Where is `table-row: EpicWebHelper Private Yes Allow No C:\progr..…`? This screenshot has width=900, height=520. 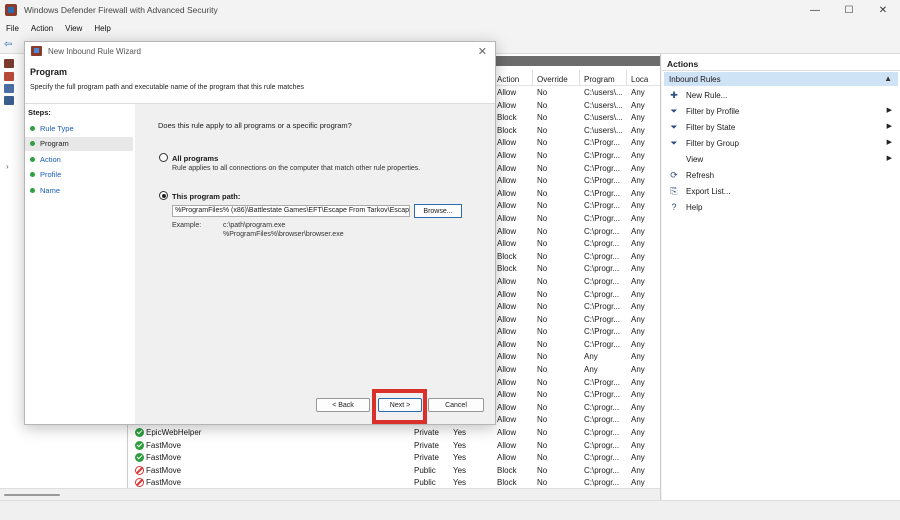
table-row: EpicWebHelper Private Yes Allow No C:\progr..… is located at coordinates (394, 433).